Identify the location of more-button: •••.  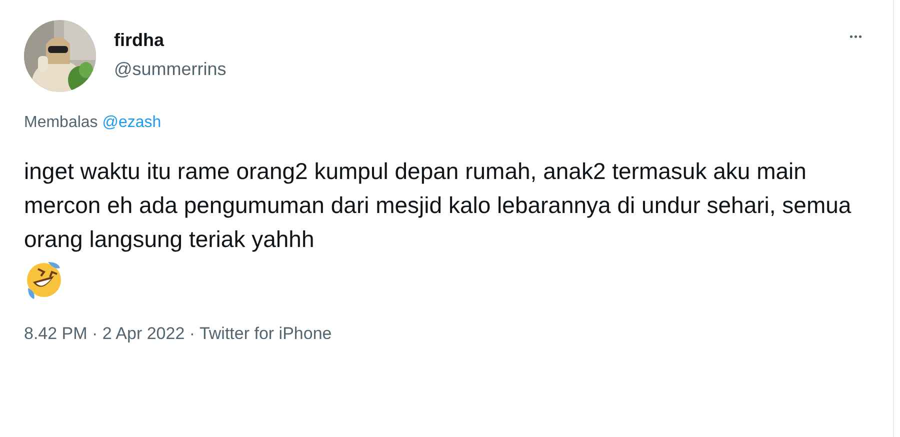
(856, 37).